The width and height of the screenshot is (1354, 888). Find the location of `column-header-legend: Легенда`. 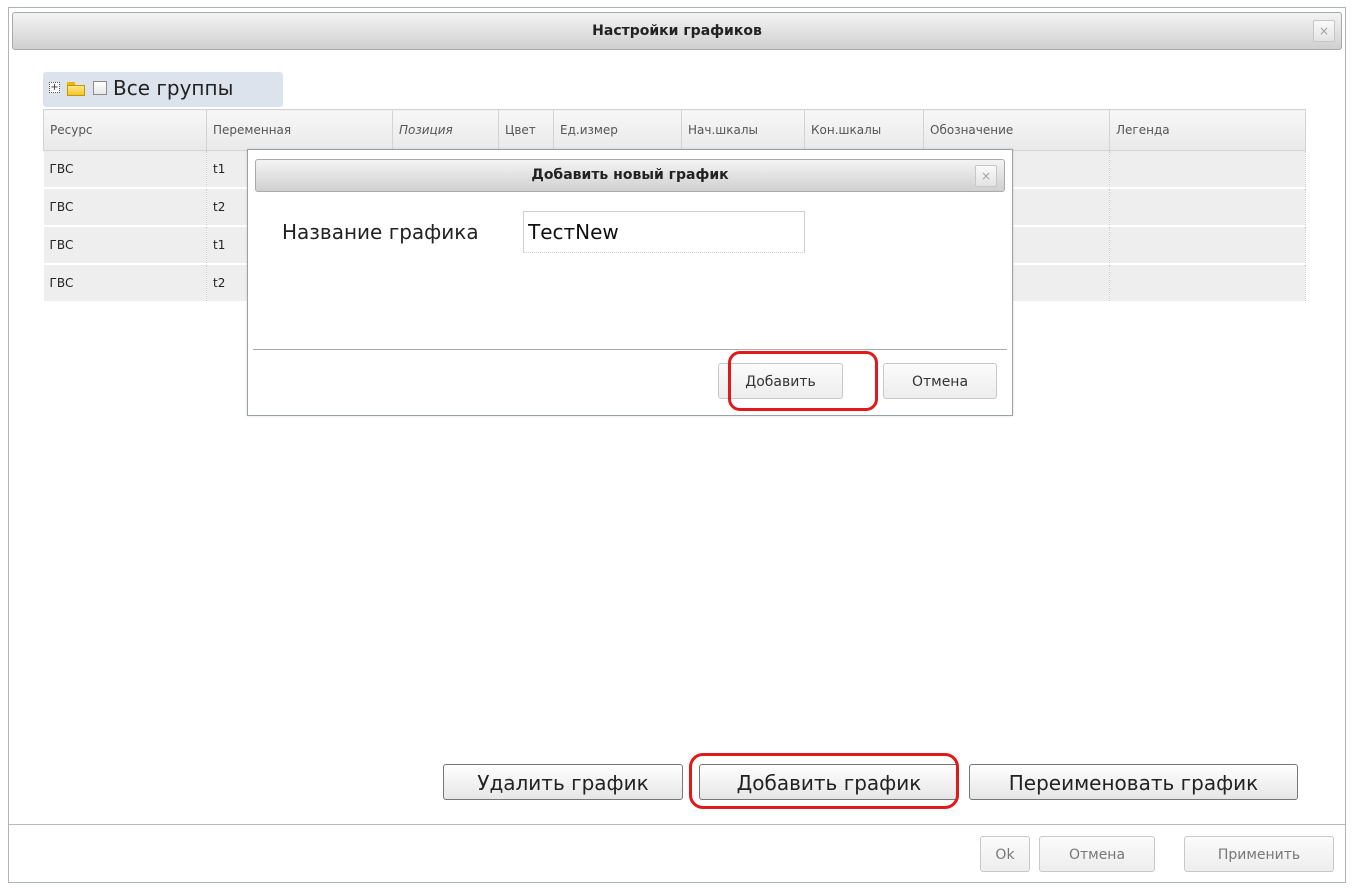

column-header-legend: Легенда is located at coordinates (1207, 130).